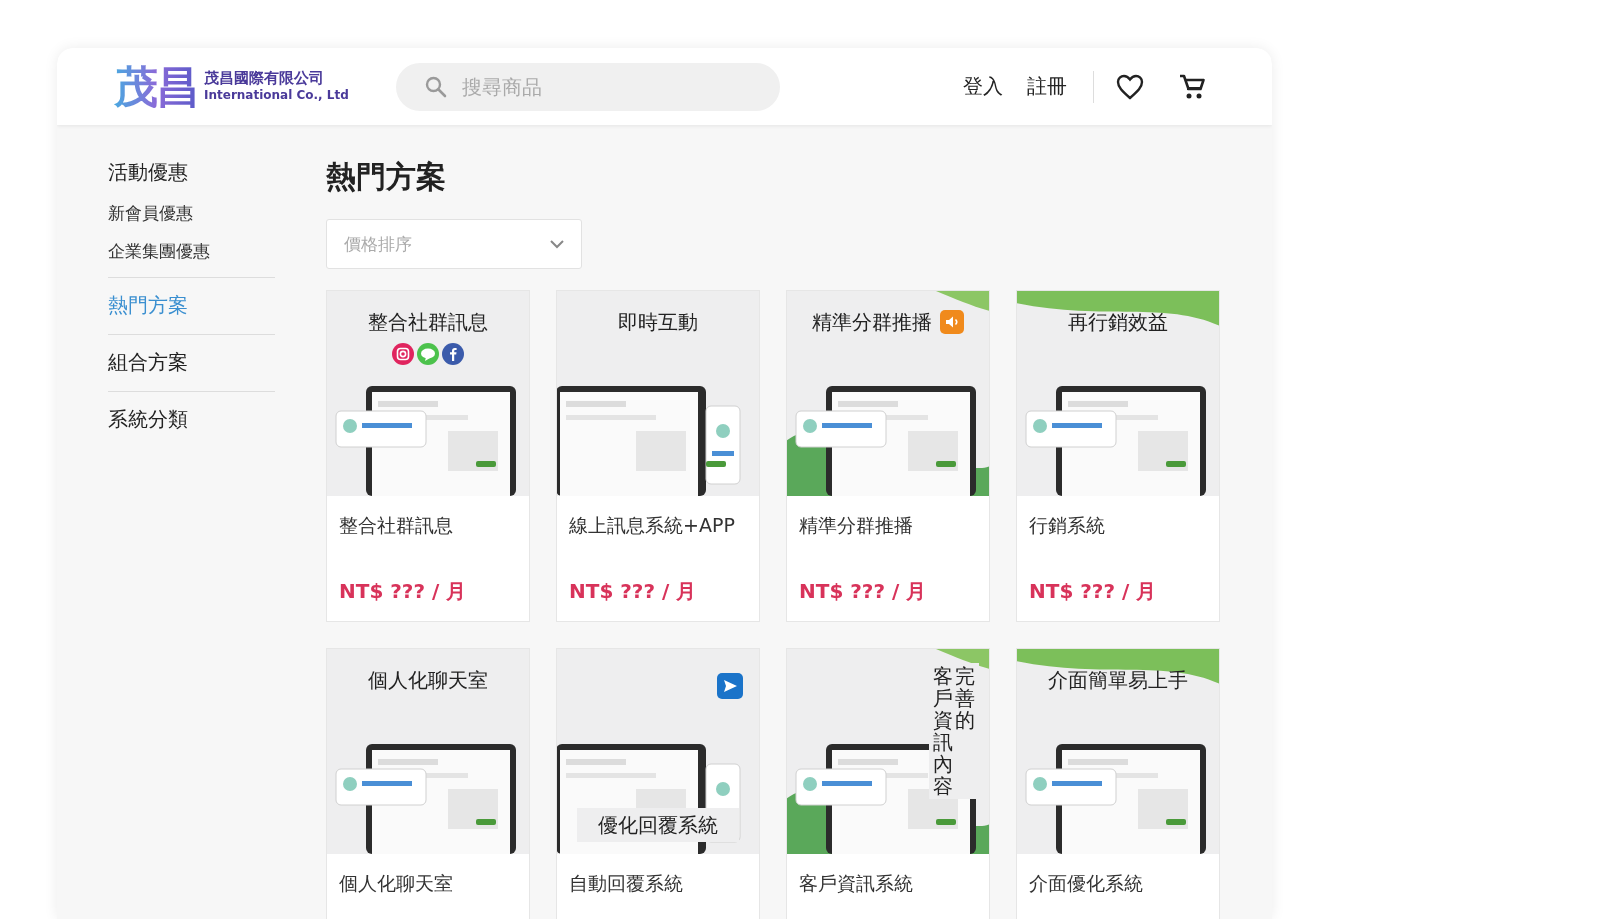 Image resolution: width=1600 pixels, height=919 pixels. Describe the element at coordinates (1118, 680) in the screenshot. I see `banner-heading: 介面簡單易上手` at that location.